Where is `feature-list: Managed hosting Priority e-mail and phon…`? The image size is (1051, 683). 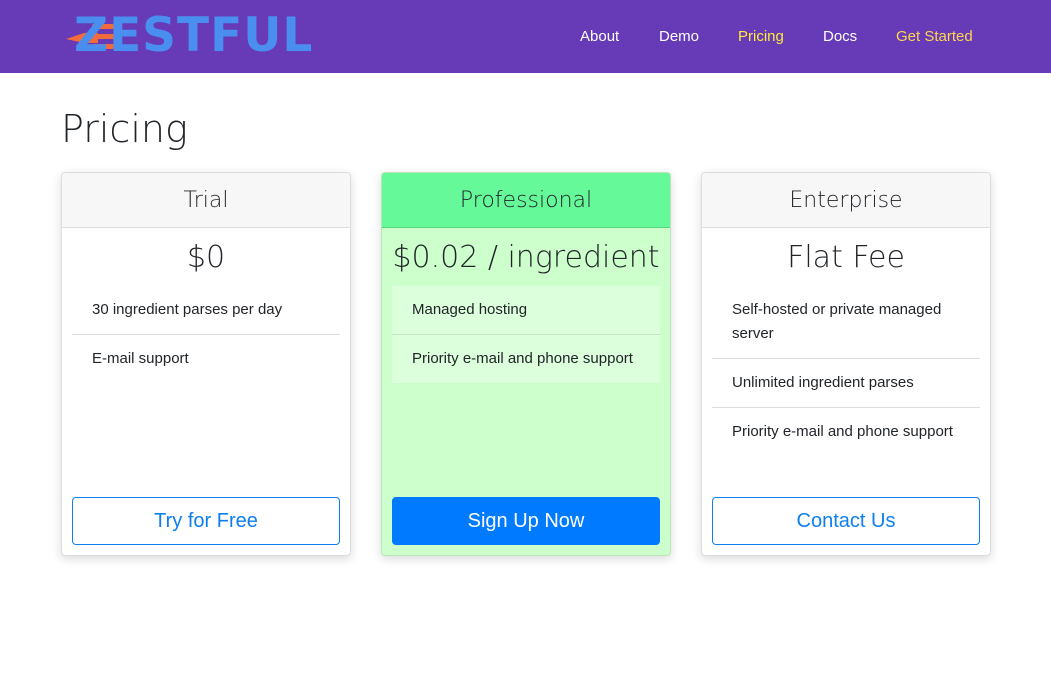 feature-list: Managed hosting Priority e-mail and phon… is located at coordinates (526, 334).